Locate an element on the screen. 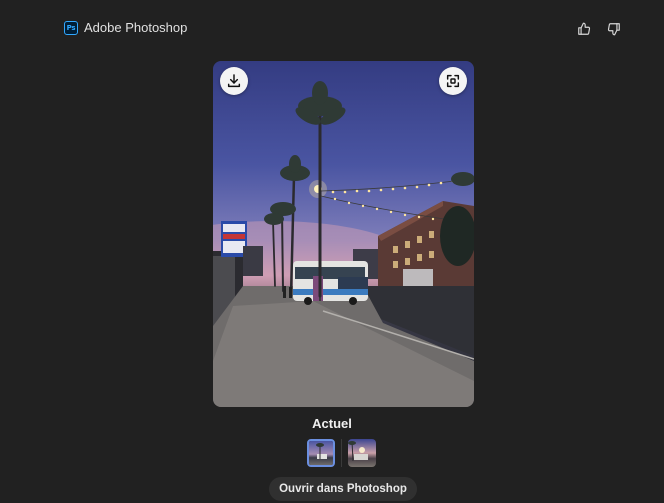 The height and width of the screenshot is (503, 664). app-header: Ps Adobe Photoshop is located at coordinates (125, 27).